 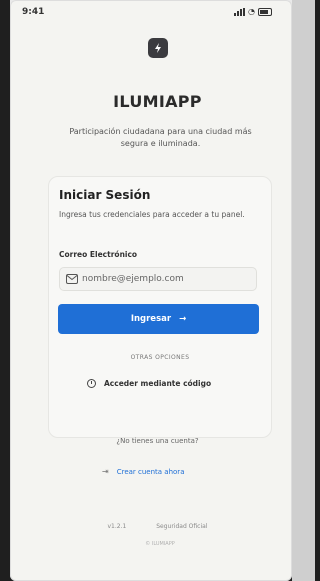 I want to click on code-access-button: Acceder mediante código, so click(x=149, y=383).